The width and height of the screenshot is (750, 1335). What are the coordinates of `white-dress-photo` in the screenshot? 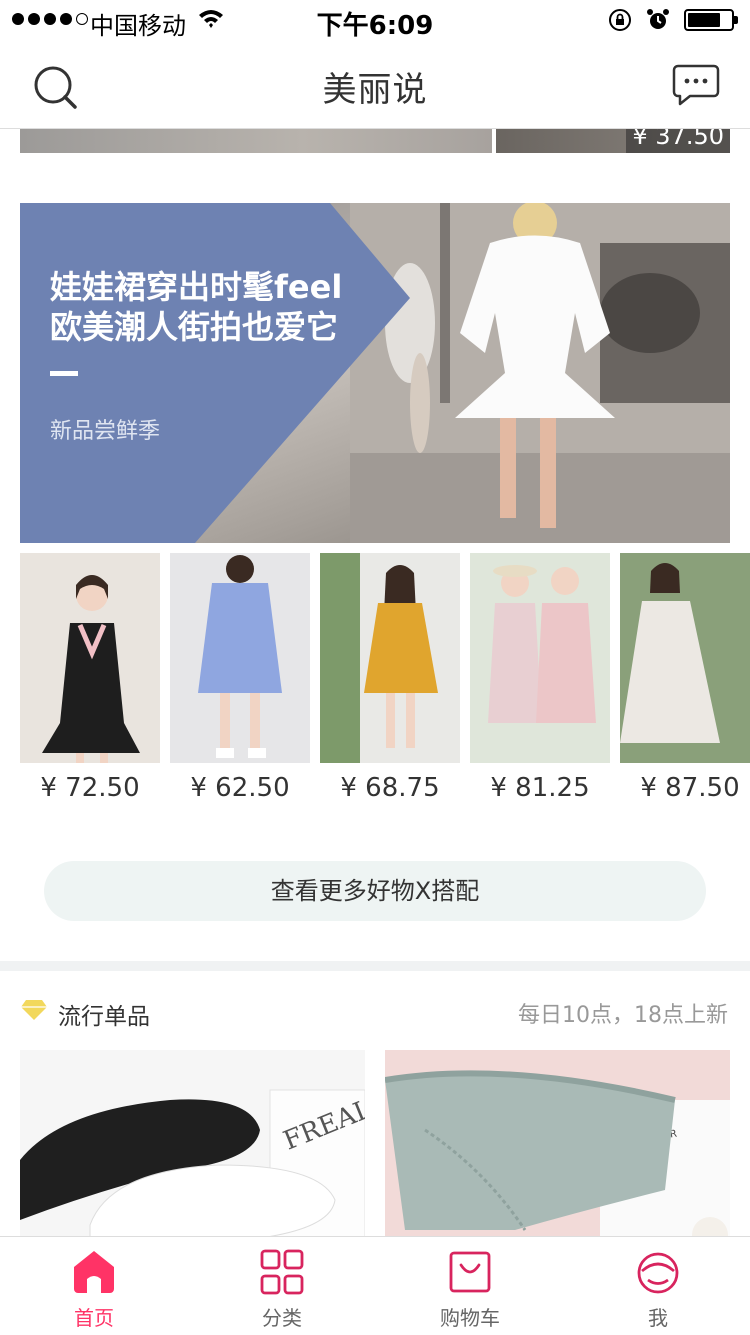 It's located at (685, 658).